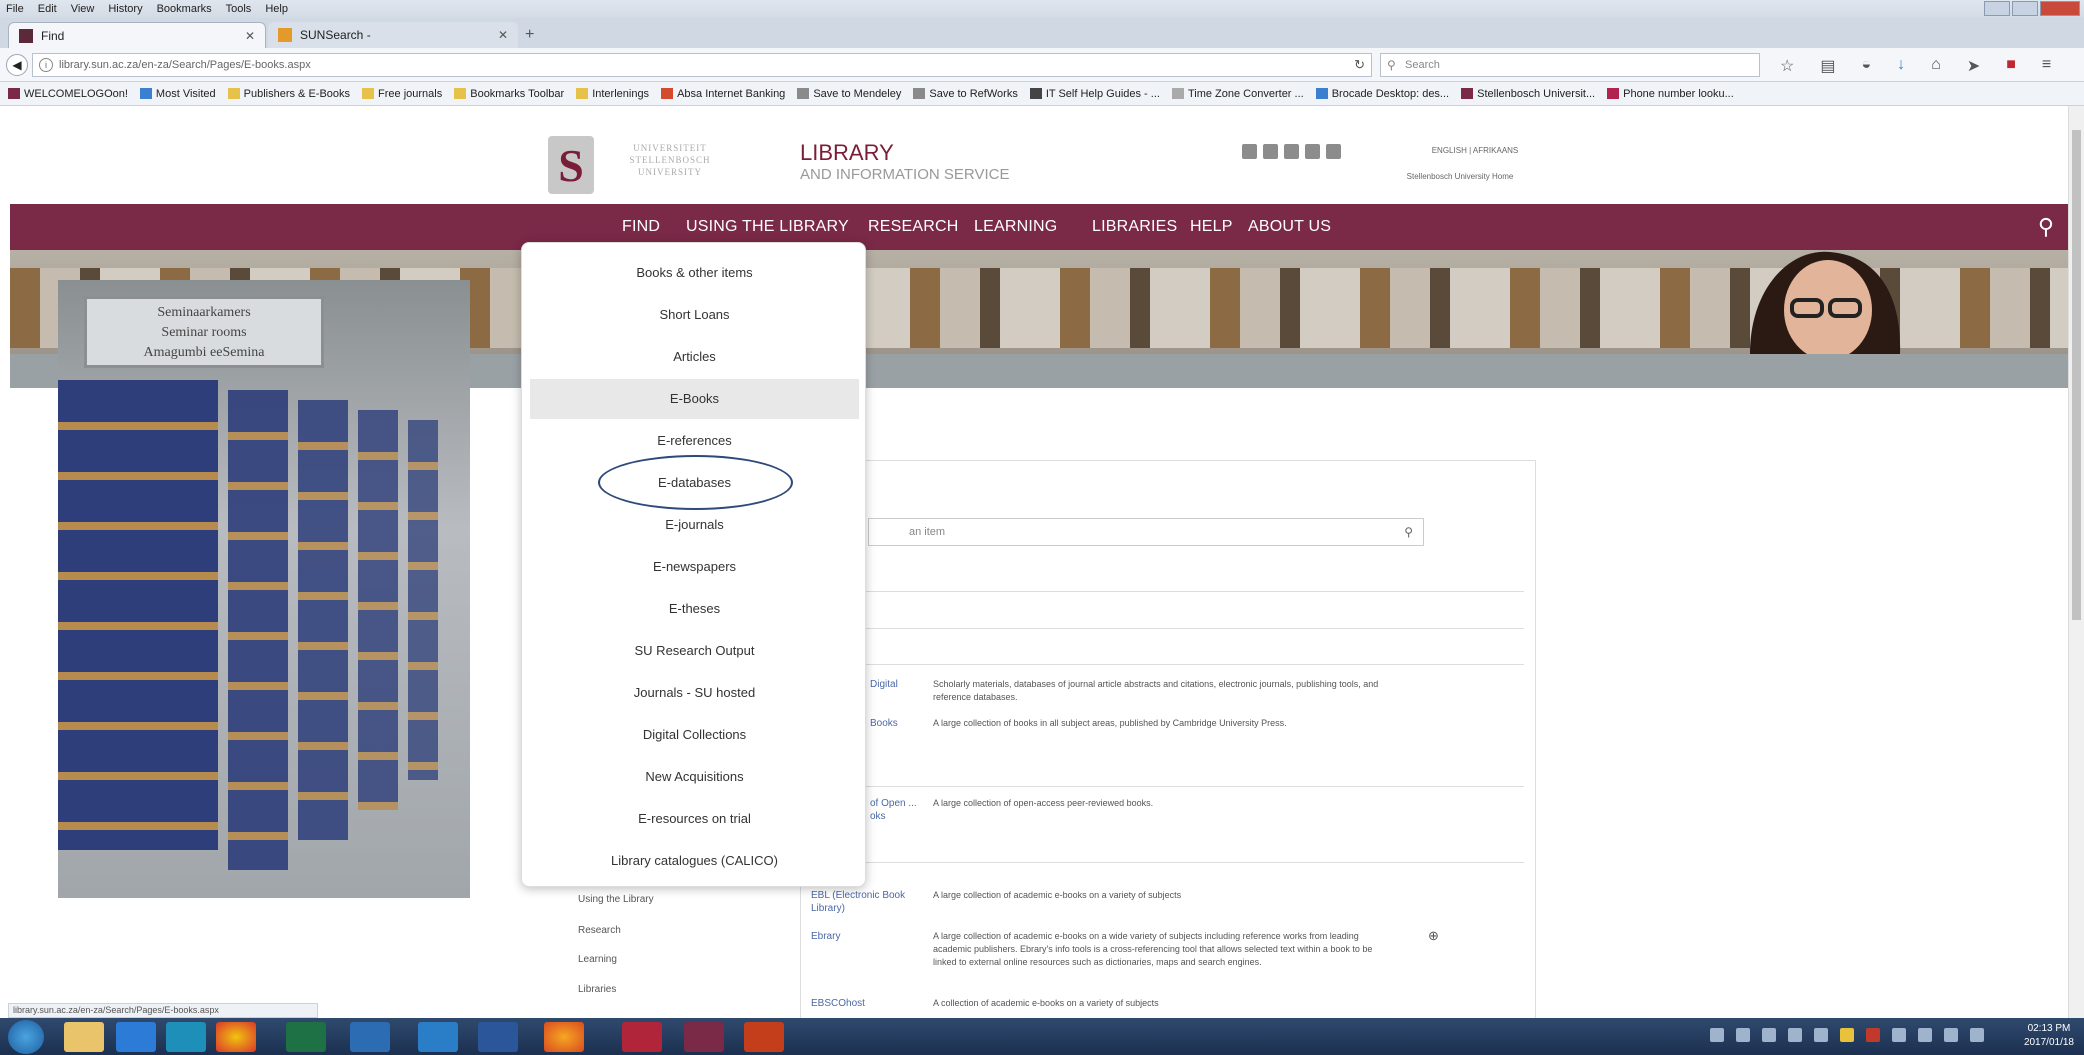 Image resolution: width=2084 pixels, height=1055 pixels. What do you see at coordinates (239, 9) in the screenshot?
I see `menu-tools: Tools` at bounding box center [239, 9].